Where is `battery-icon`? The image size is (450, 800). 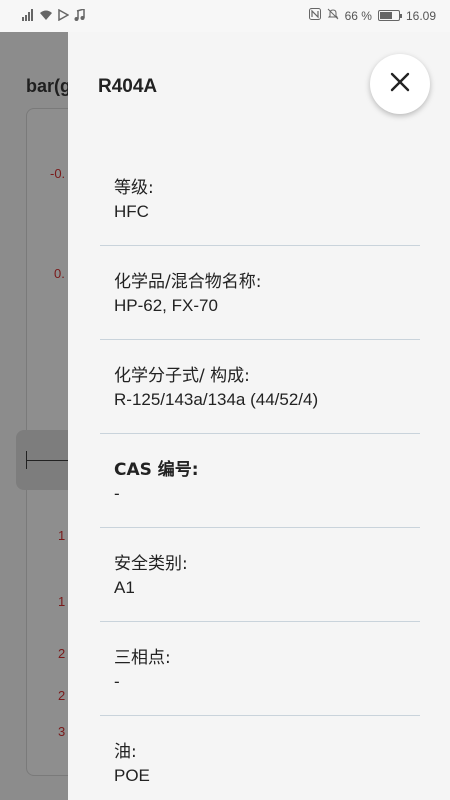 battery-icon is located at coordinates (389, 15).